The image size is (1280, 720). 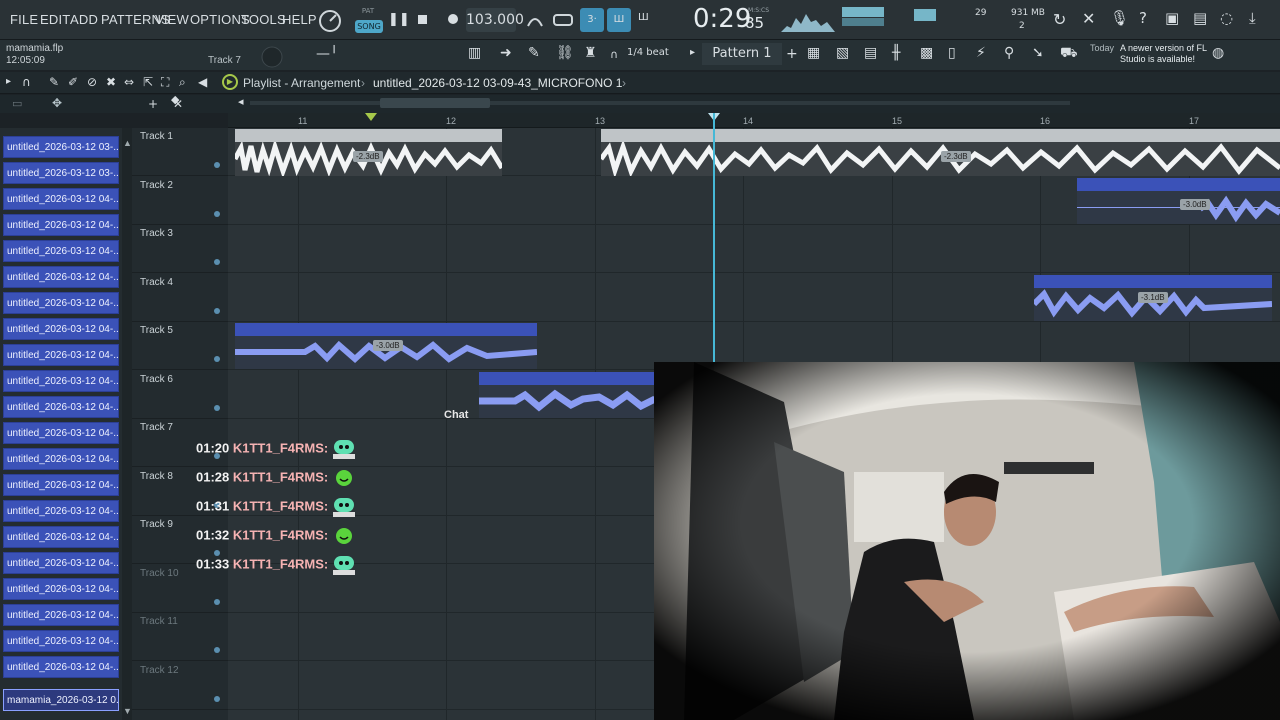 I want to click on menu-add: ADD, so click(x=84, y=19).